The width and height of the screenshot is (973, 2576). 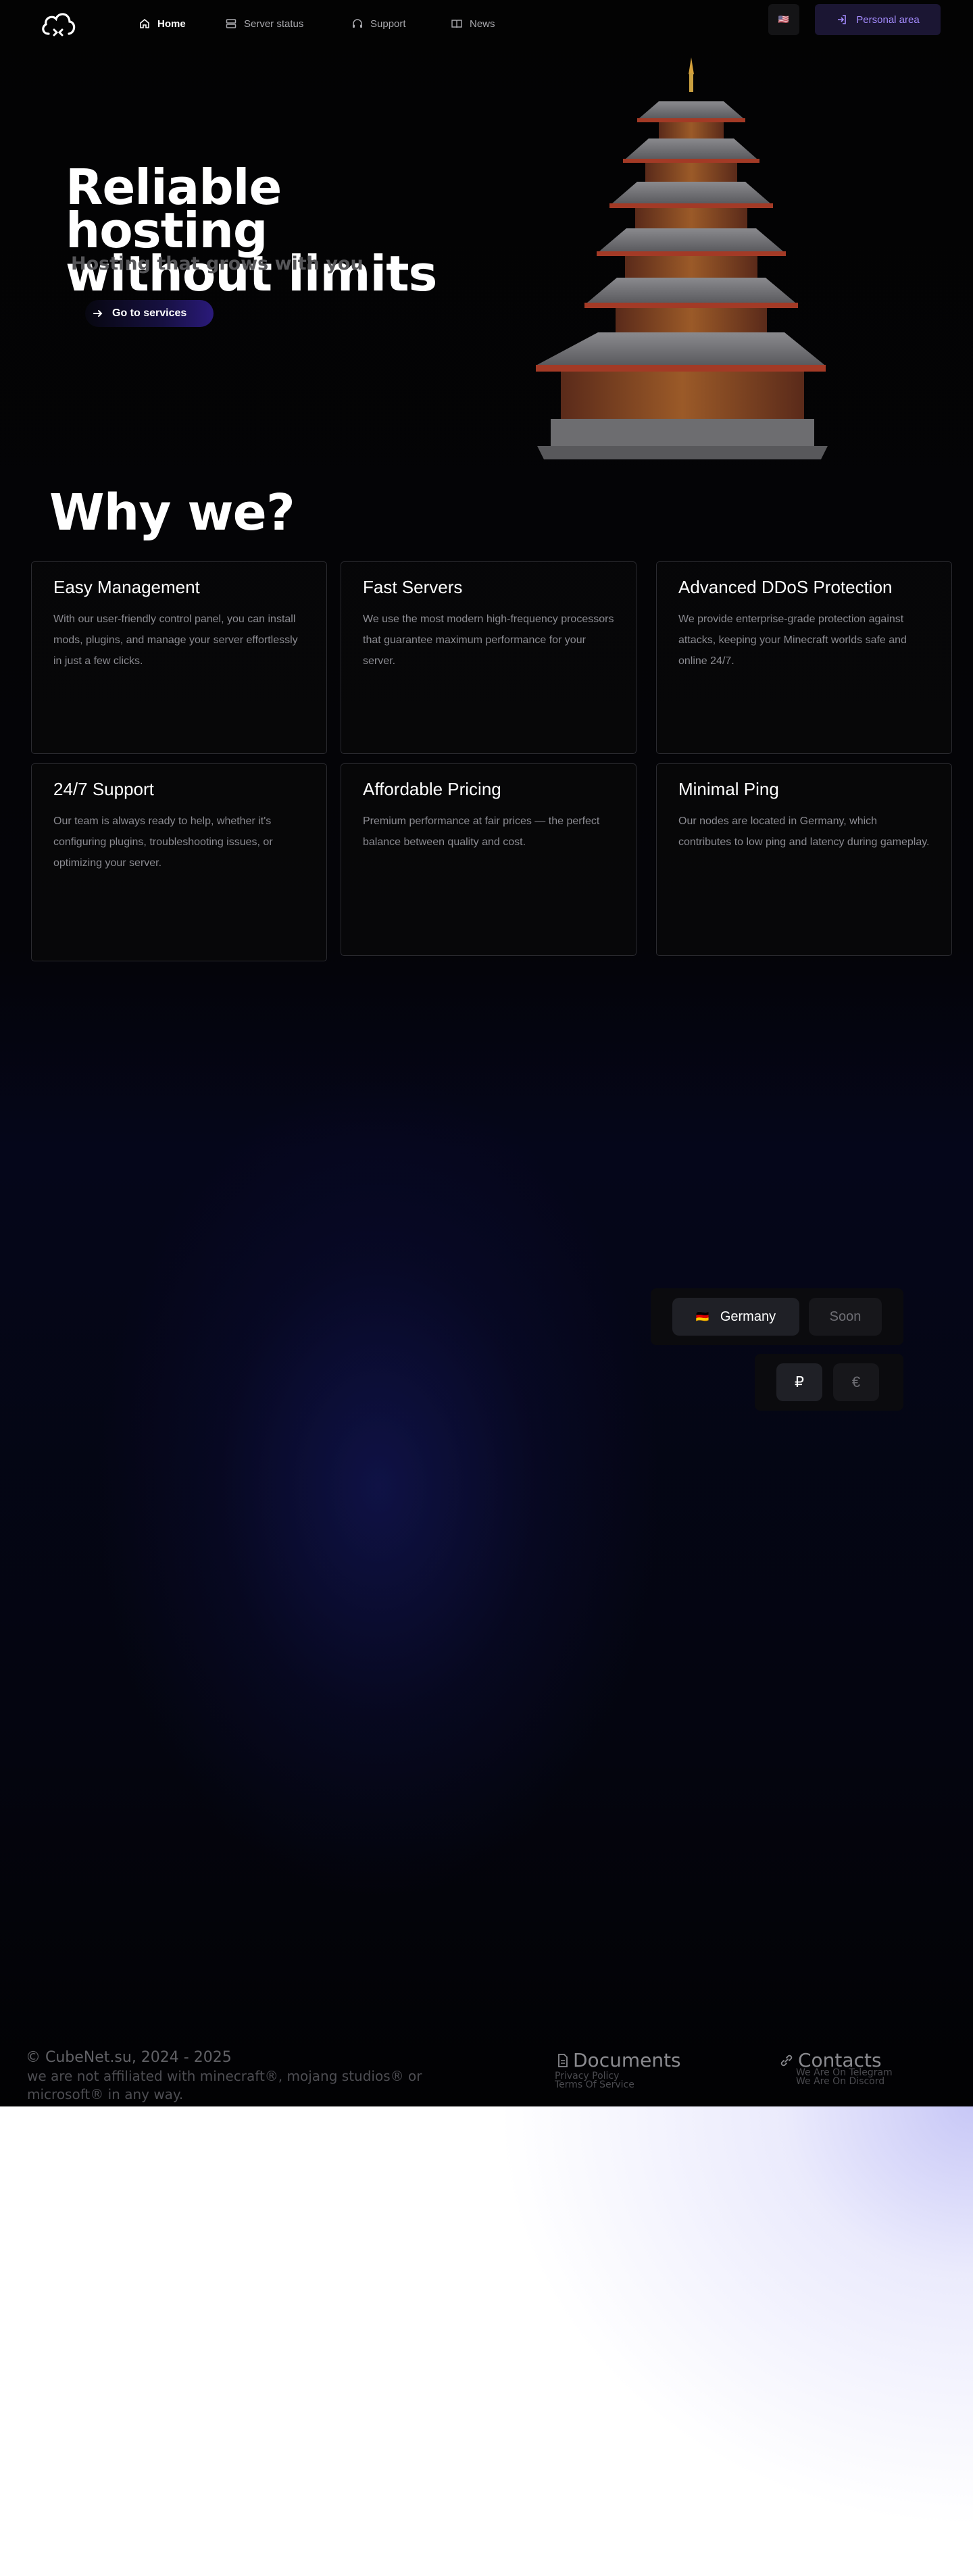 What do you see at coordinates (702, 1317) in the screenshot?
I see `germany-flag-icon: 🇩🇪` at bounding box center [702, 1317].